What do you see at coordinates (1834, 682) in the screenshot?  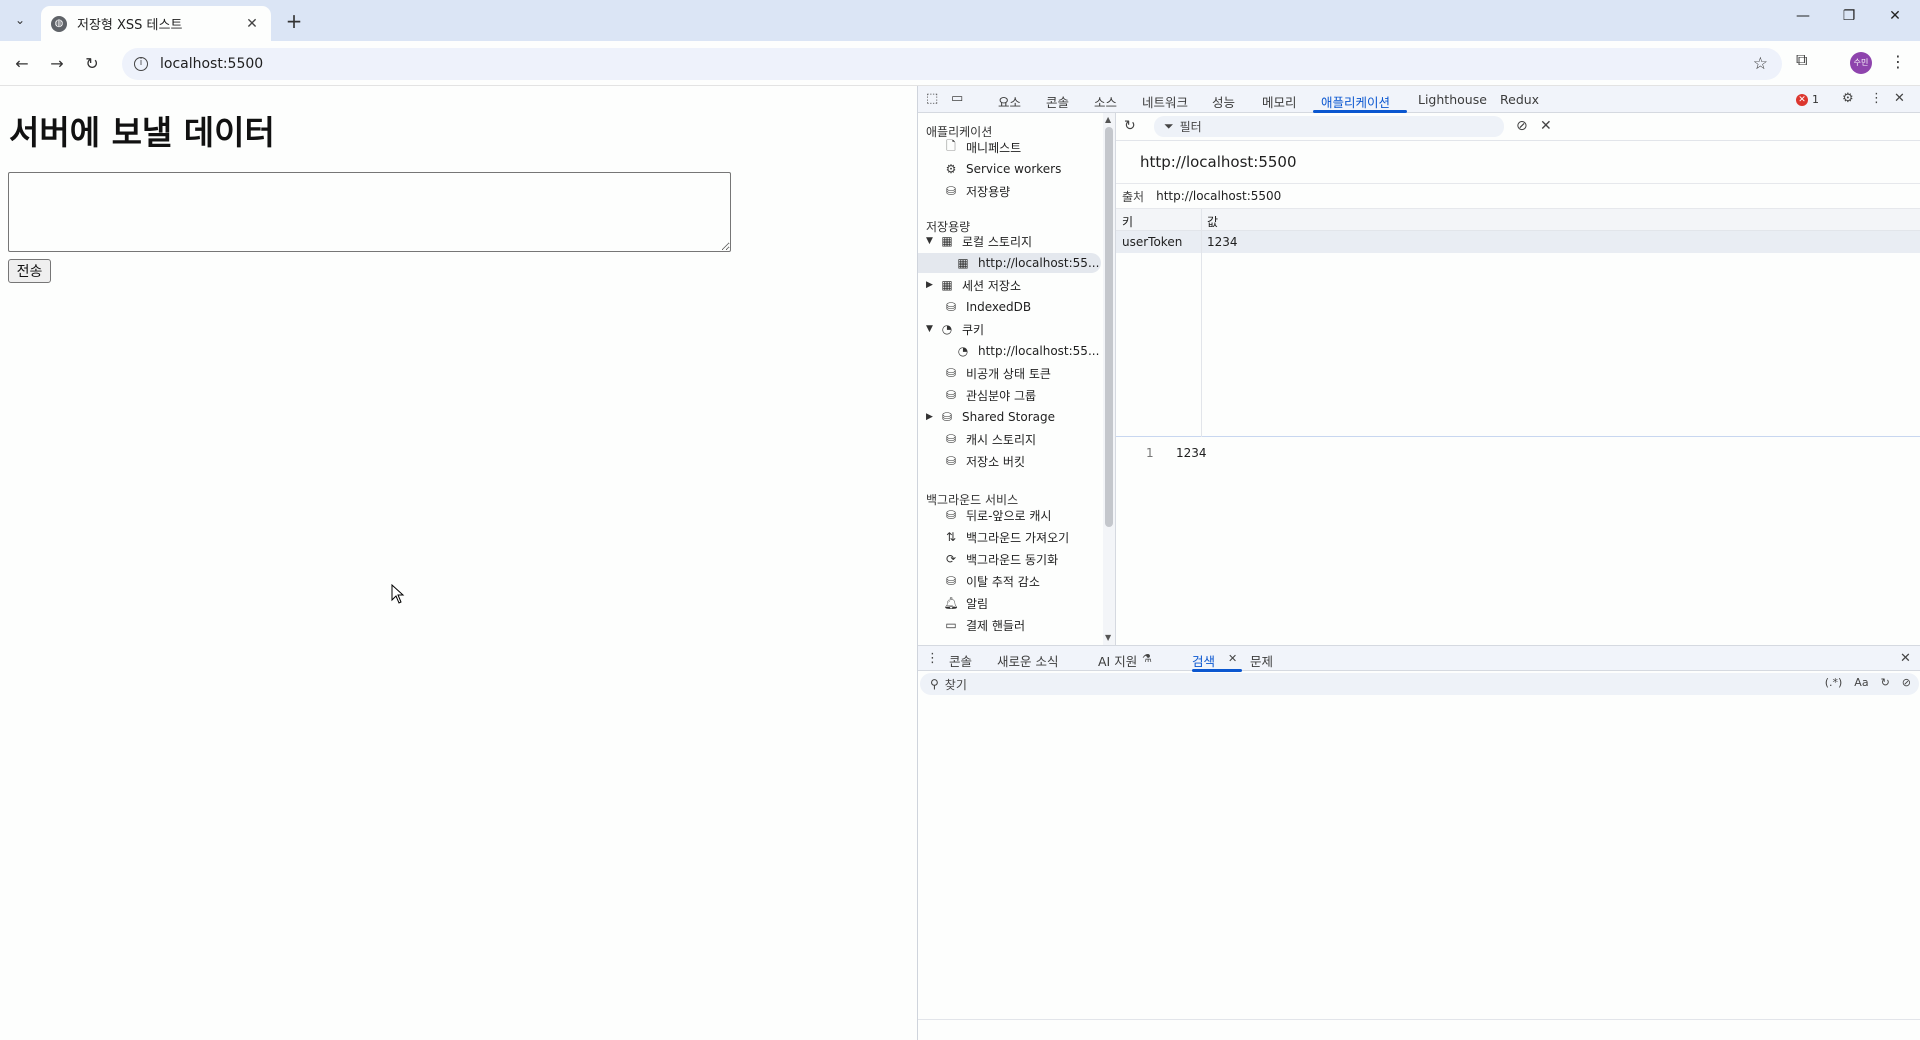 I see `regex-toggle: (.*)` at bounding box center [1834, 682].